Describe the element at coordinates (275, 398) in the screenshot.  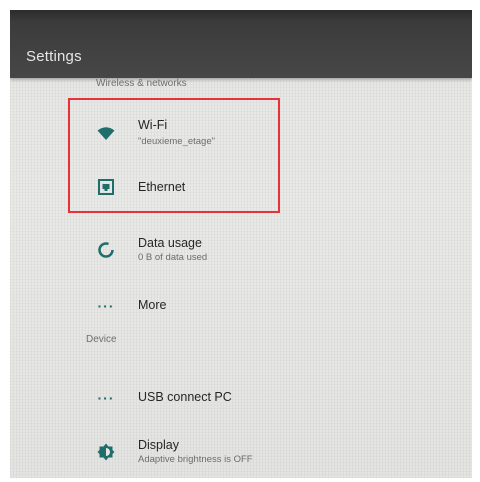
I see `settings-item-usb-connect-pc: ··· USB connect PC` at that location.